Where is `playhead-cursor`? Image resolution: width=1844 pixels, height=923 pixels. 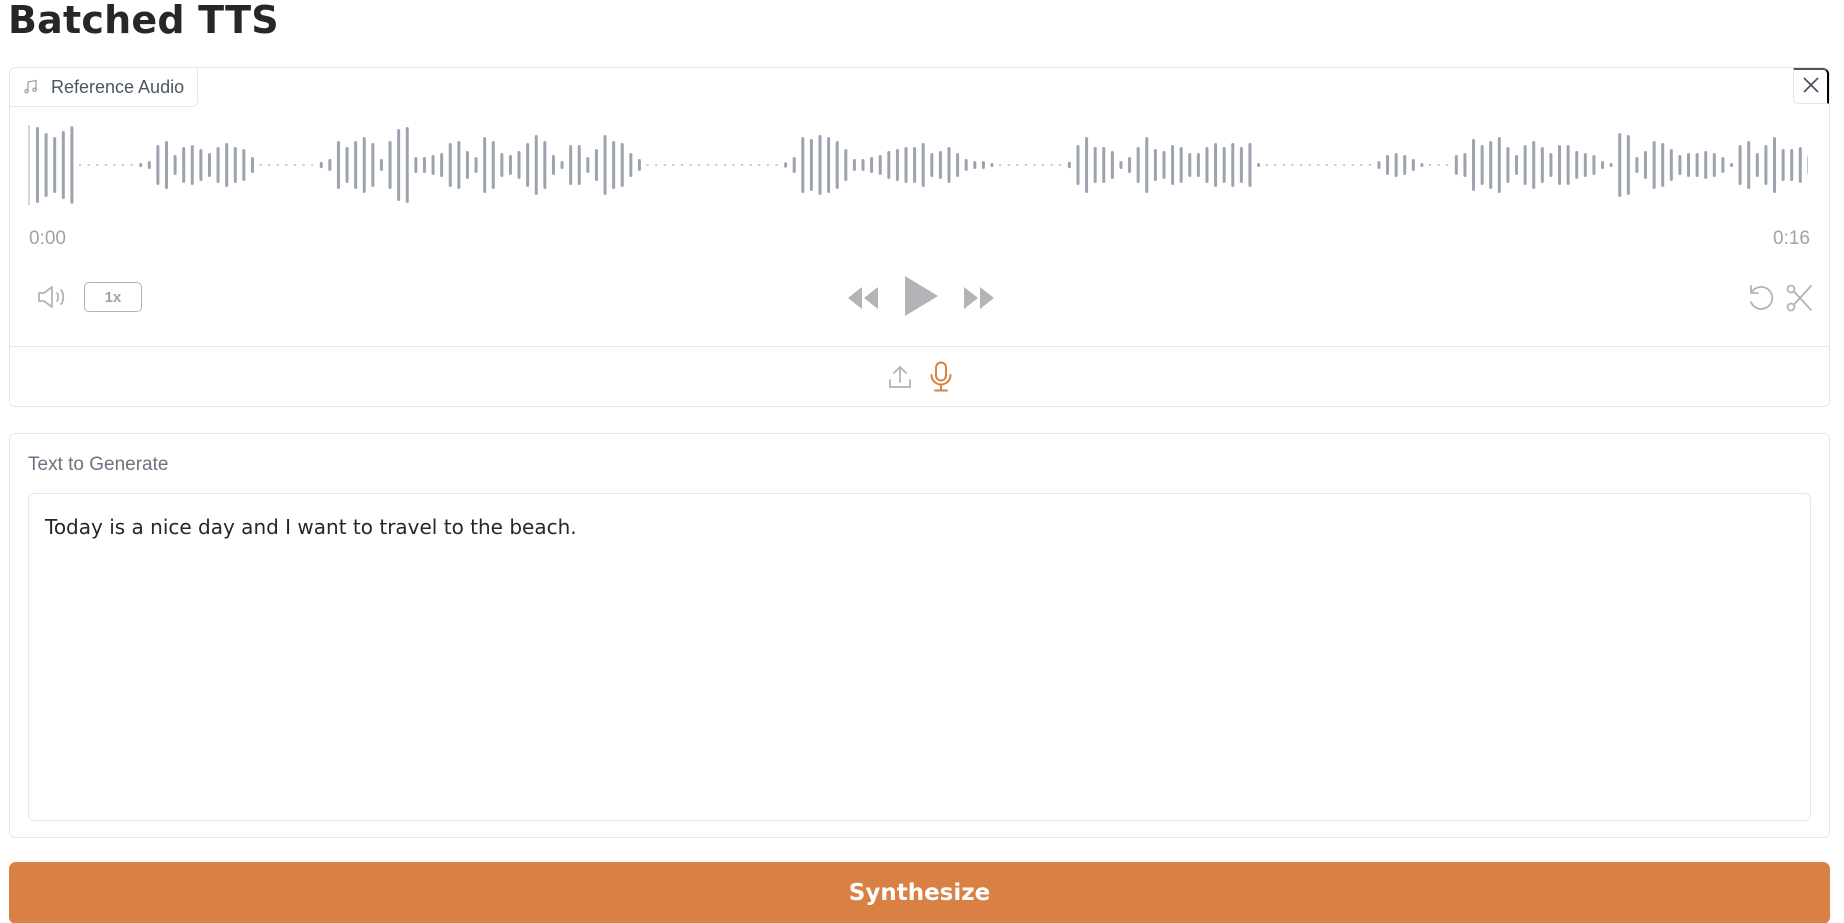
playhead-cursor is located at coordinates (29, 165).